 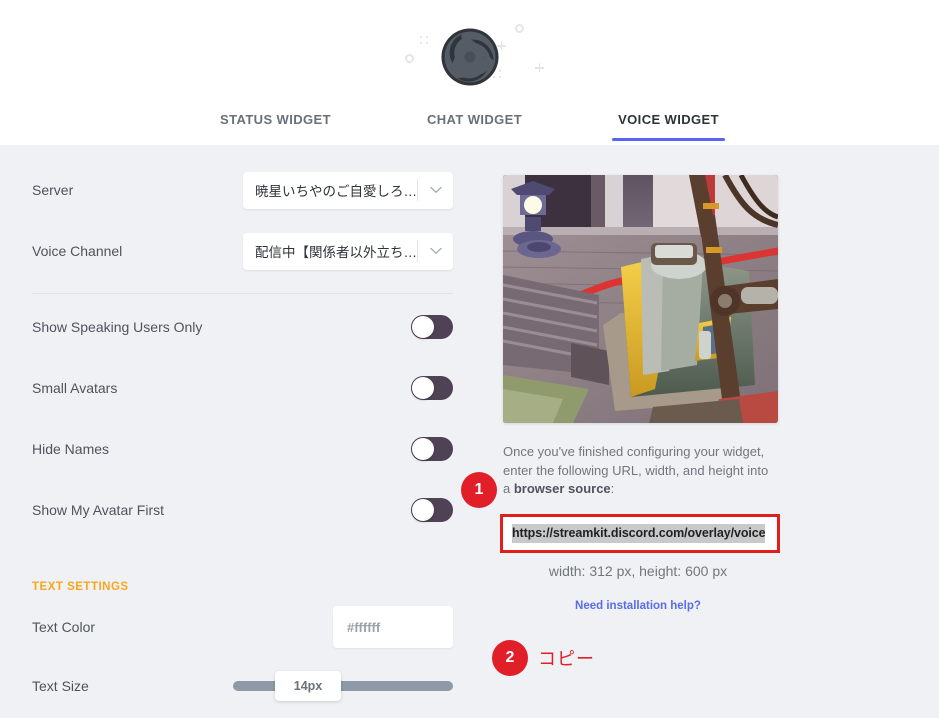 I want to click on text-settings-section-title: TEXT SETTINGS, so click(x=80, y=587).